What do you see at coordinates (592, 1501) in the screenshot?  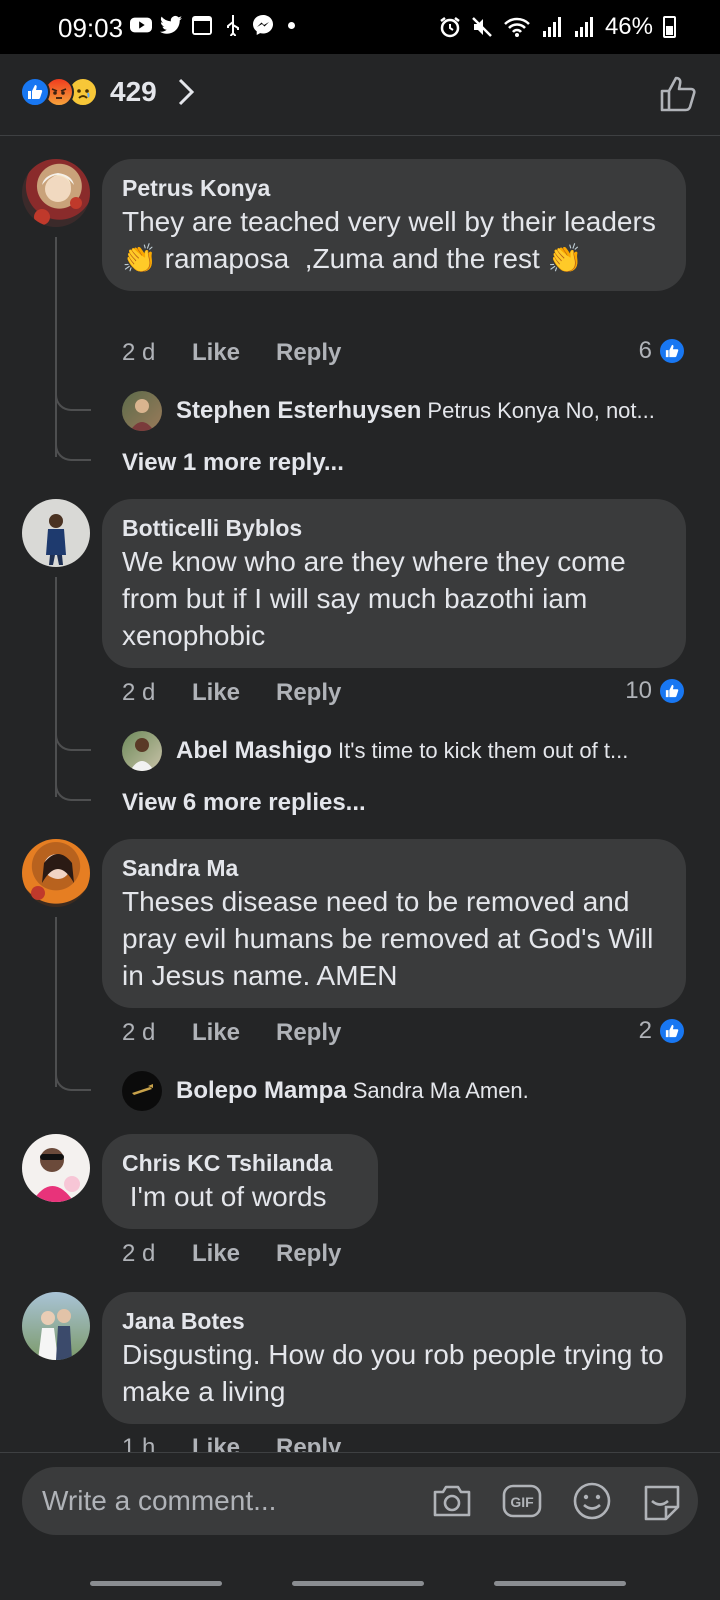 I see `emoji-icon` at bounding box center [592, 1501].